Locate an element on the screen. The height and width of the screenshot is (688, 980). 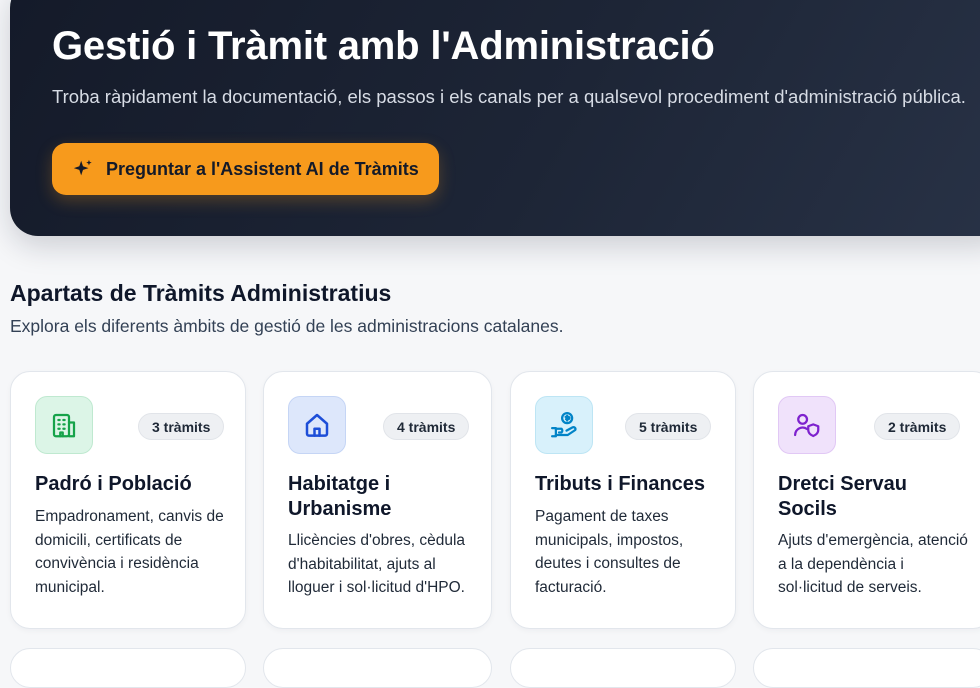
procedures-count-badge: 4 tràmits is located at coordinates (426, 426).